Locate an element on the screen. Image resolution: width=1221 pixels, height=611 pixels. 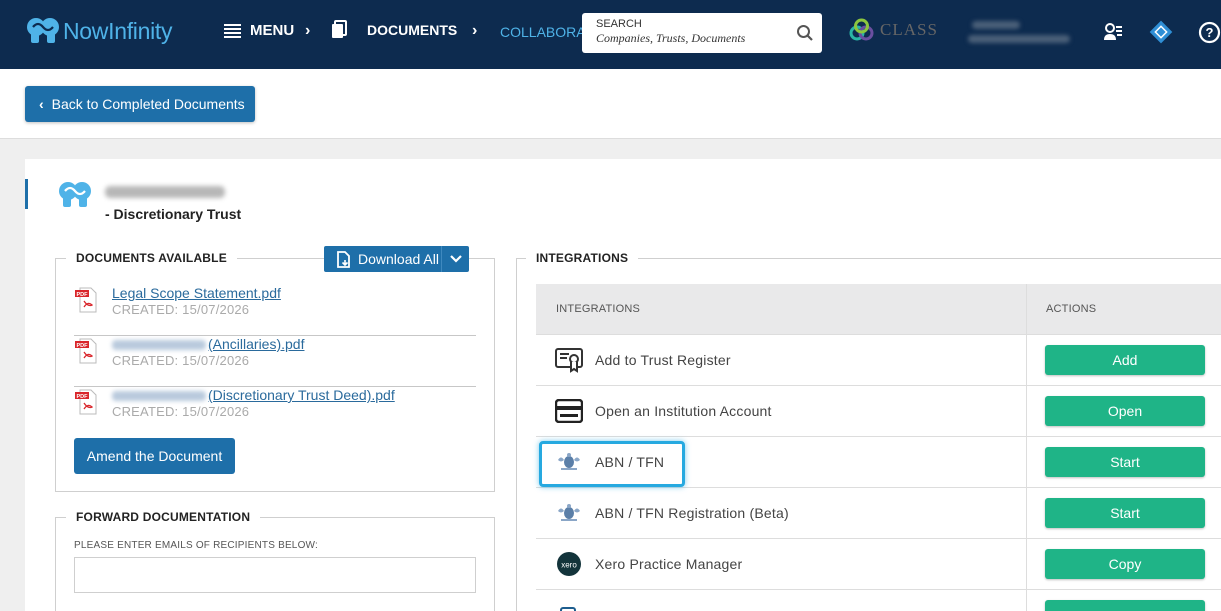
integration-name: ABN / TFN Registration (Beta) is located at coordinates (692, 513).